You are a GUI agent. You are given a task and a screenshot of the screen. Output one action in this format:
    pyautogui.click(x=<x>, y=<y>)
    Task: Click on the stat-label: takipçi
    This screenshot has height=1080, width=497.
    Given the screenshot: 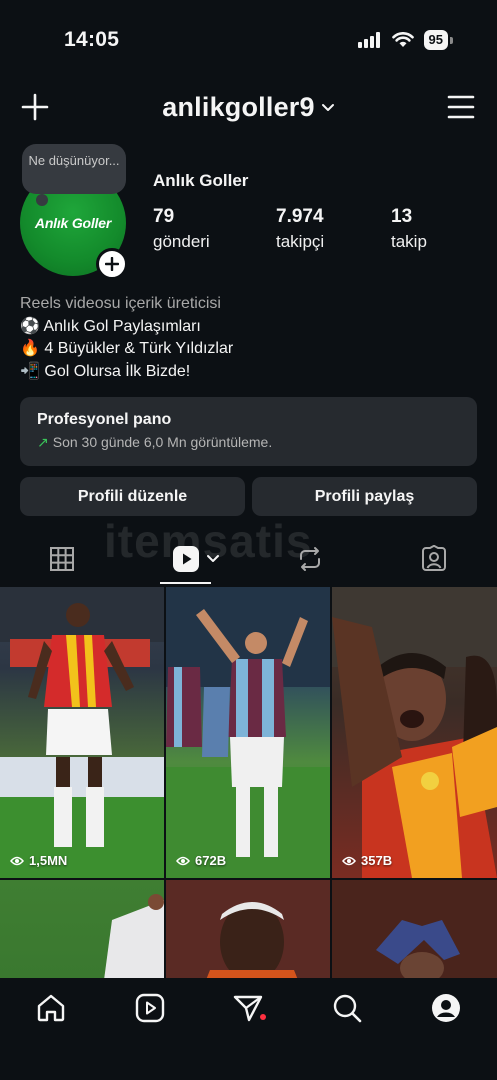 What is the action you would take?
    pyautogui.click(x=300, y=241)
    